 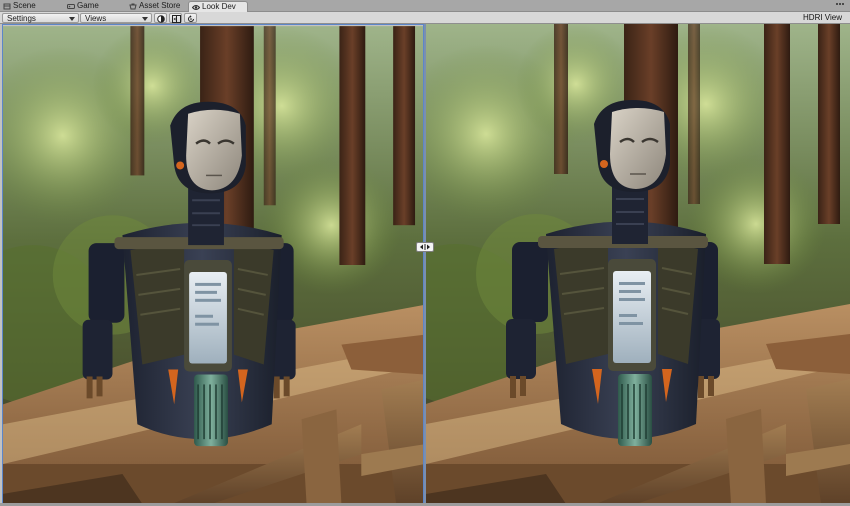 I want to click on reset-view-button, so click(x=190, y=18).